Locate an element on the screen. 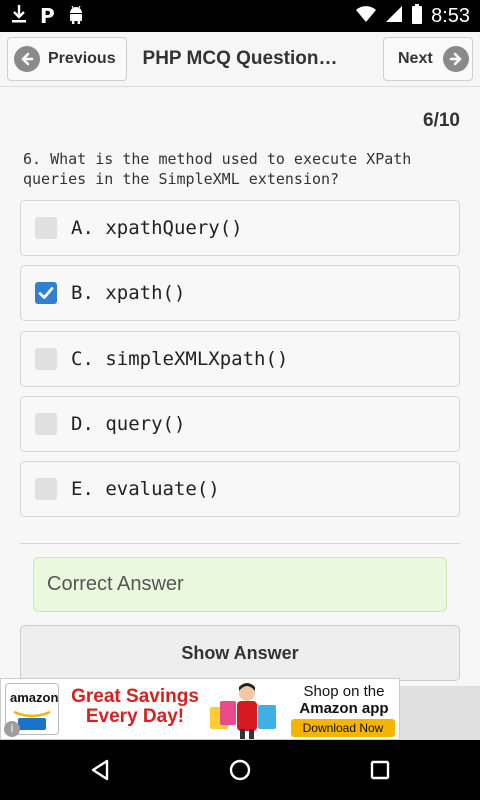  option-a-label: A. xpathQuery() is located at coordinates (157, 228).